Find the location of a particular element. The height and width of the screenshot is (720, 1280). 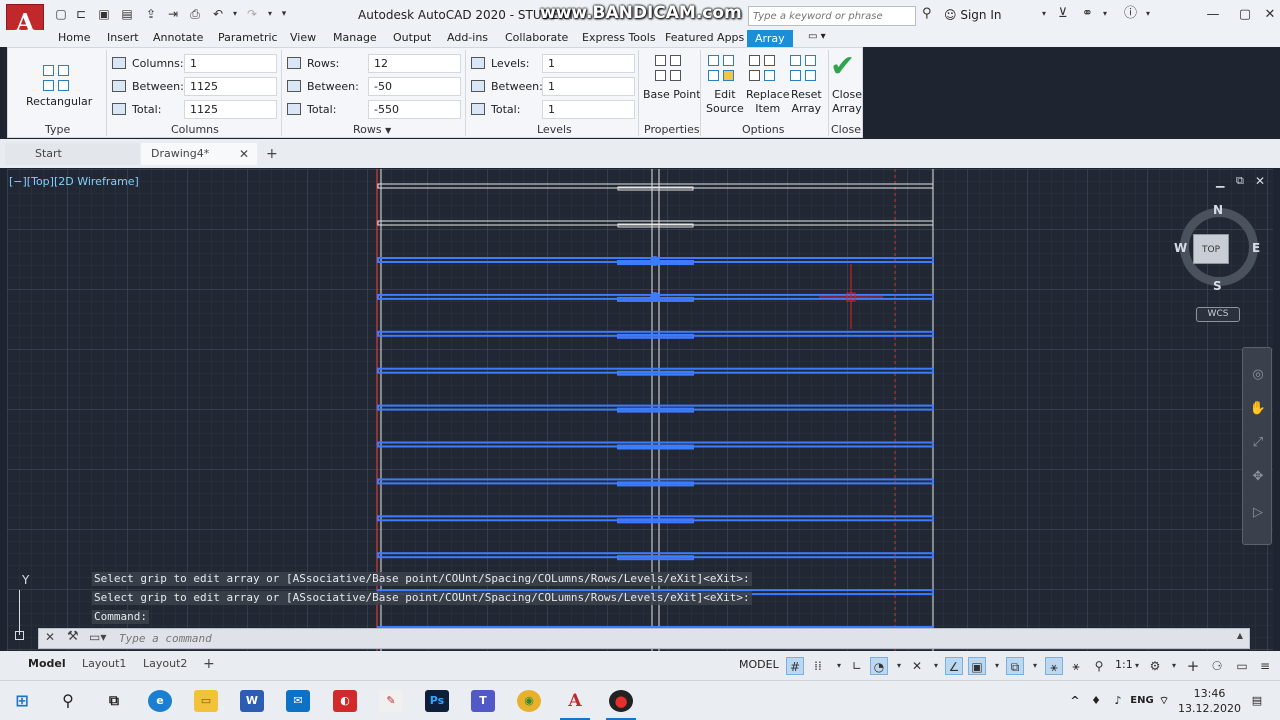

redo-dropdown-icon: ▾ is located at coordinates (270, 14).